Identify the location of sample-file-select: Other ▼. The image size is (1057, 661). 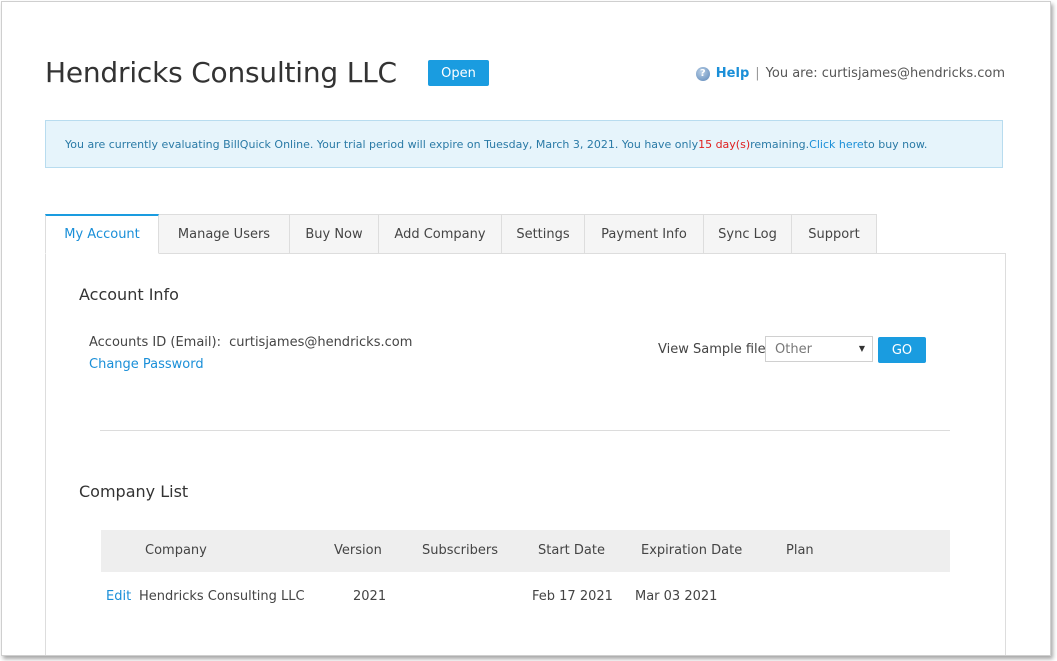
(819, 349).